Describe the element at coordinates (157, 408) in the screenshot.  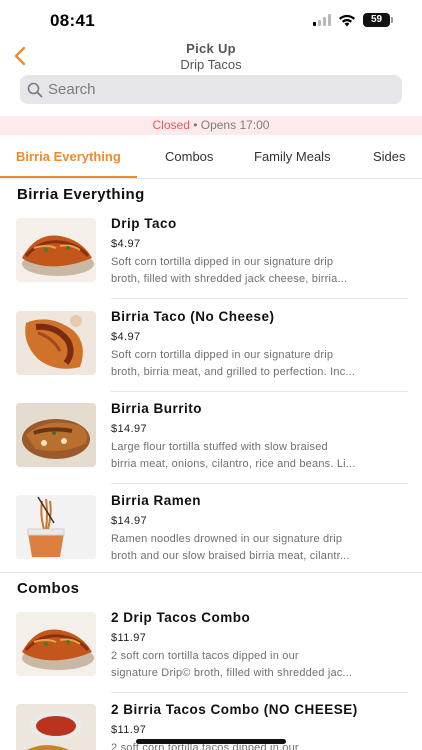
I see `item-name: Birria Burrito` at that location.